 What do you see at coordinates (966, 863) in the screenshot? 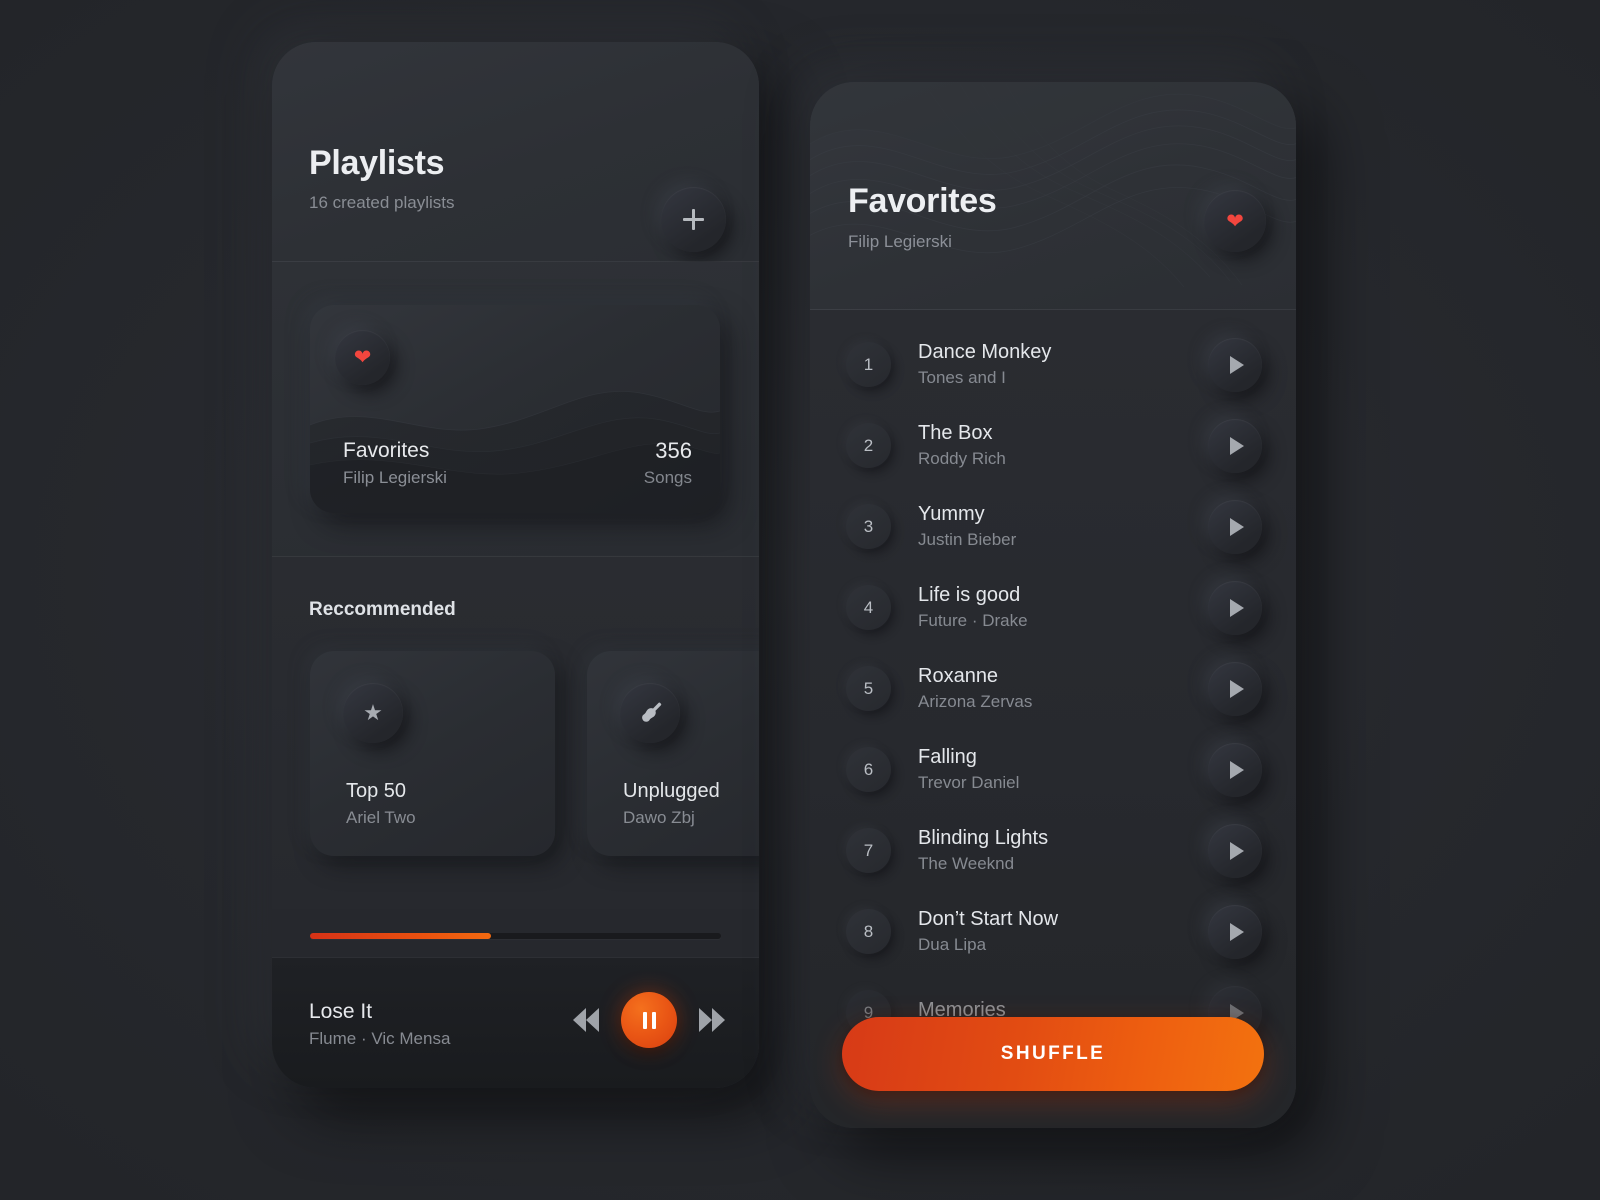
I see `track-artist: The Weeknd` at bounding box center [966, 863].